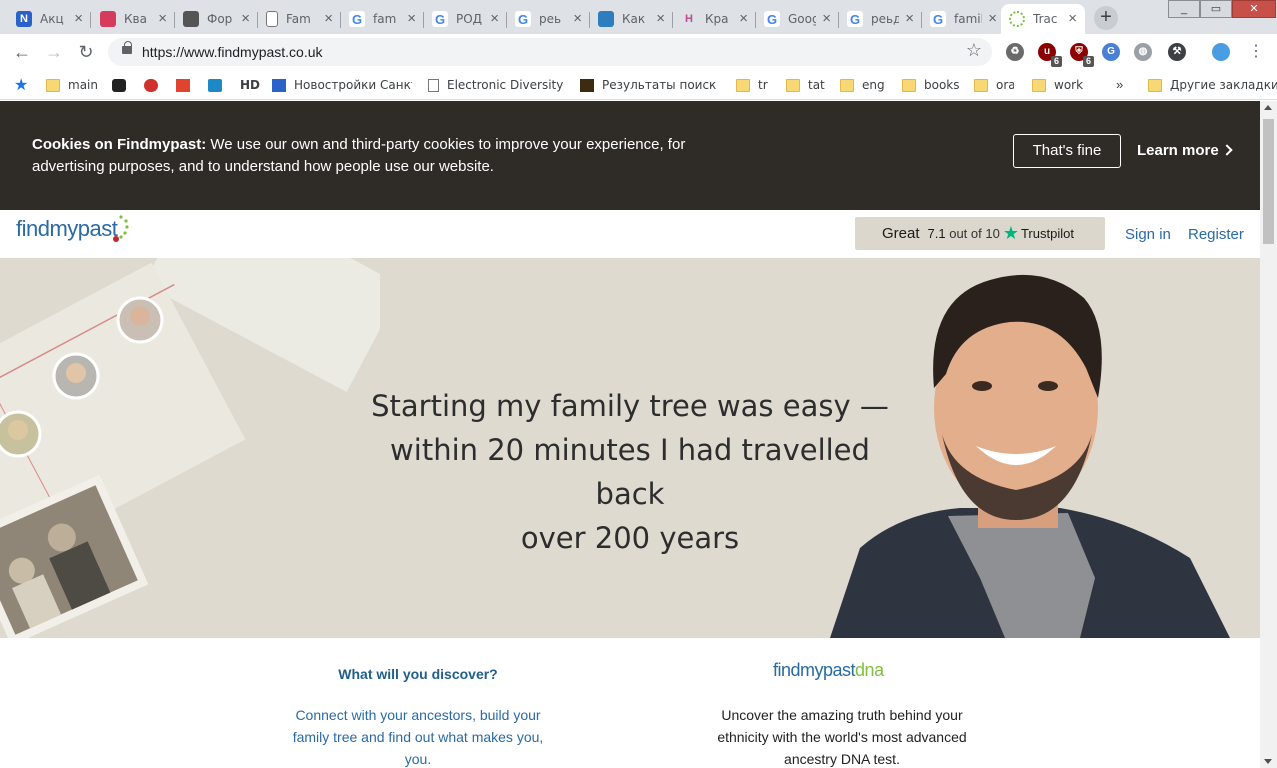  What do you see at coordinates (1177, 52) in the screenshot?
I see `tools-icon: ⚒` at bounding box center [1177, 52].